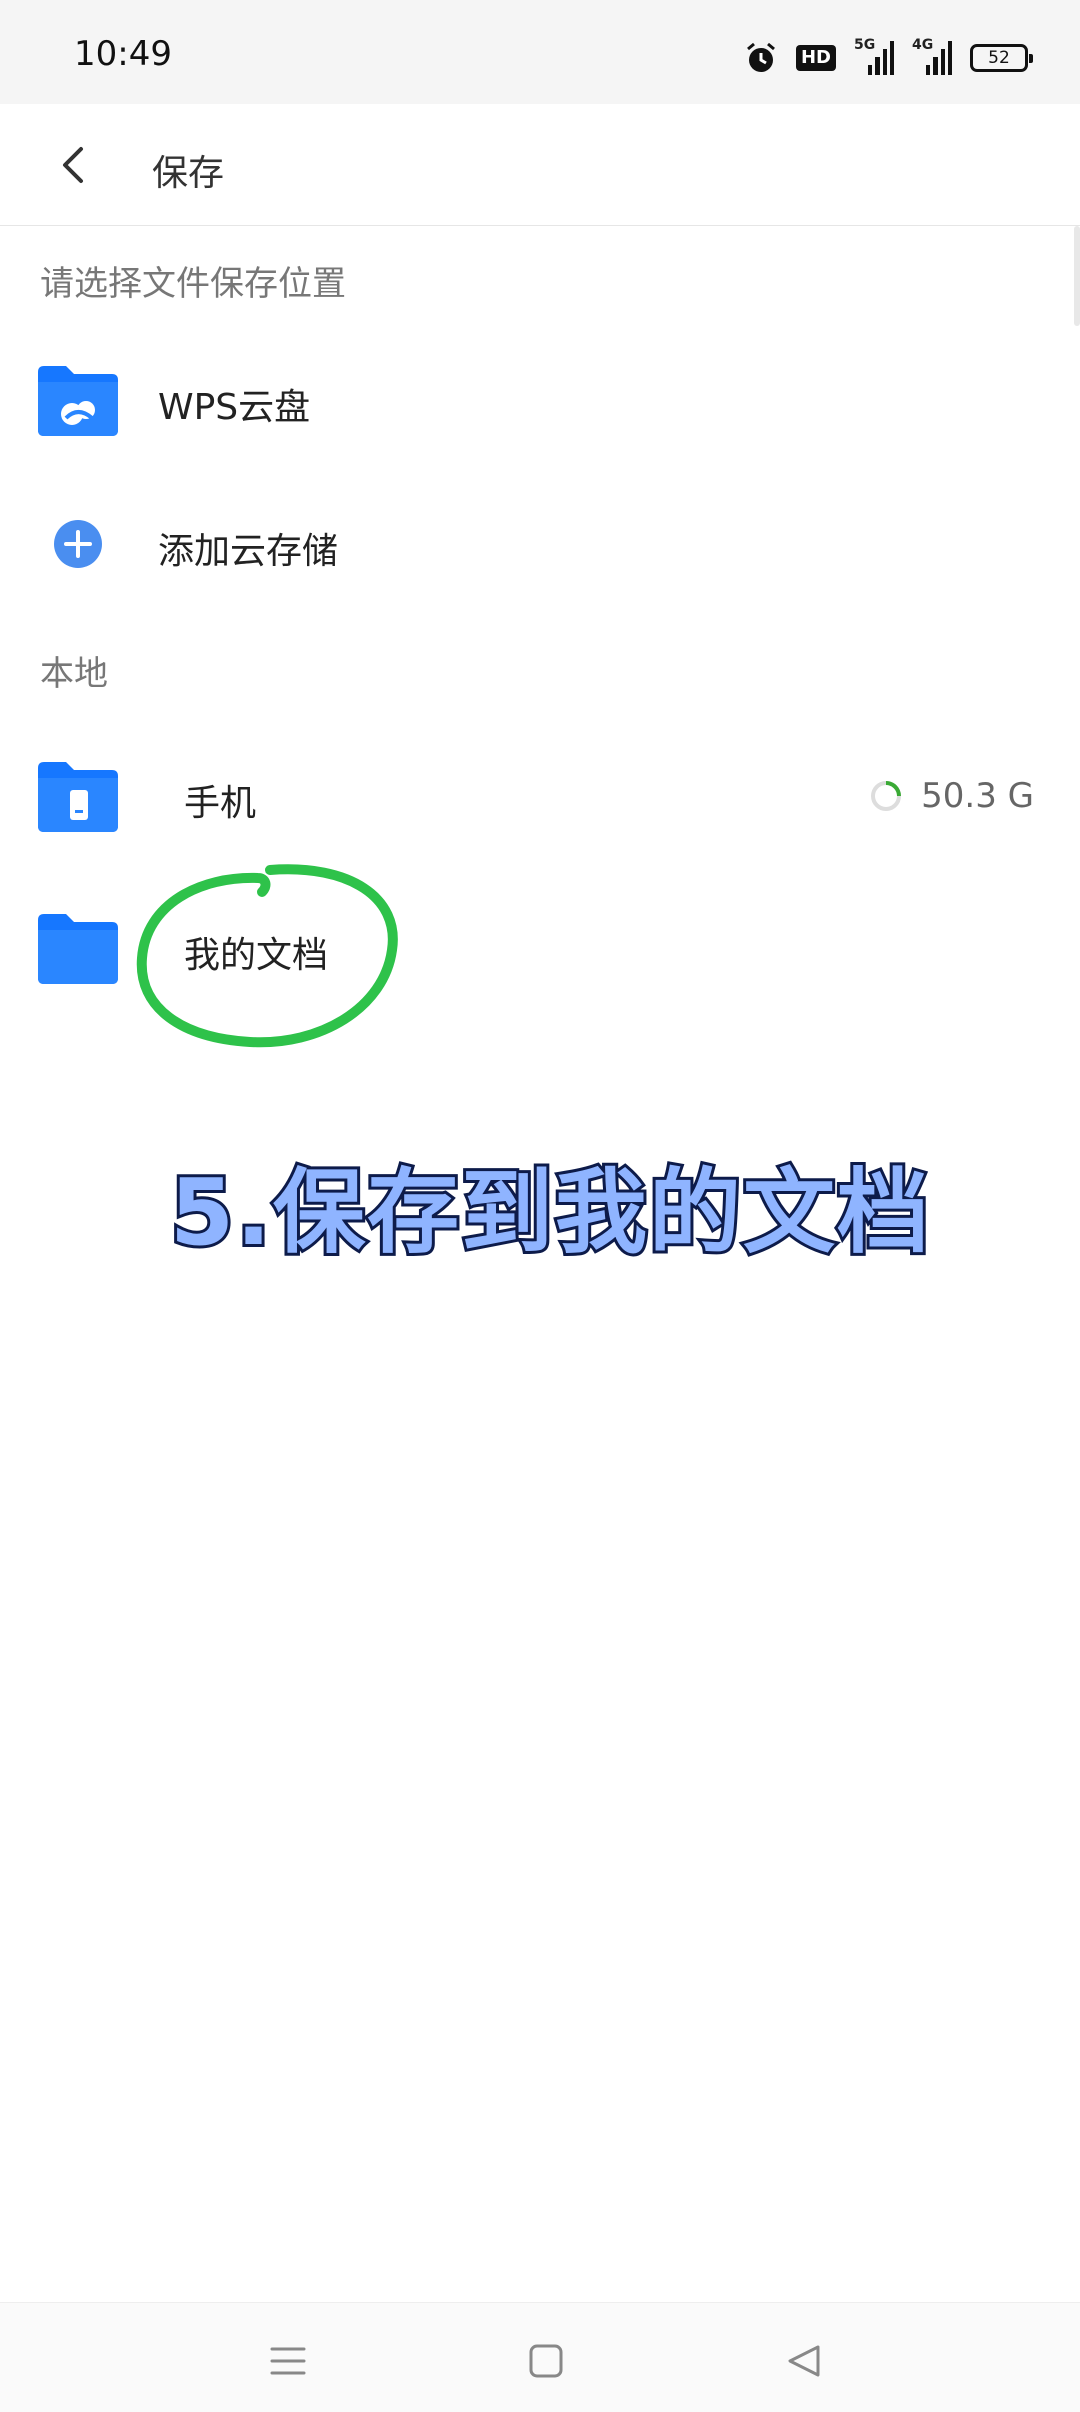 The height and width of the screenshot is (2412, 1080). What do you see at coordinates (234, 407) in the screenshot?
I see `list-item-label: WPS云盘` at bounding box center [234, 407].